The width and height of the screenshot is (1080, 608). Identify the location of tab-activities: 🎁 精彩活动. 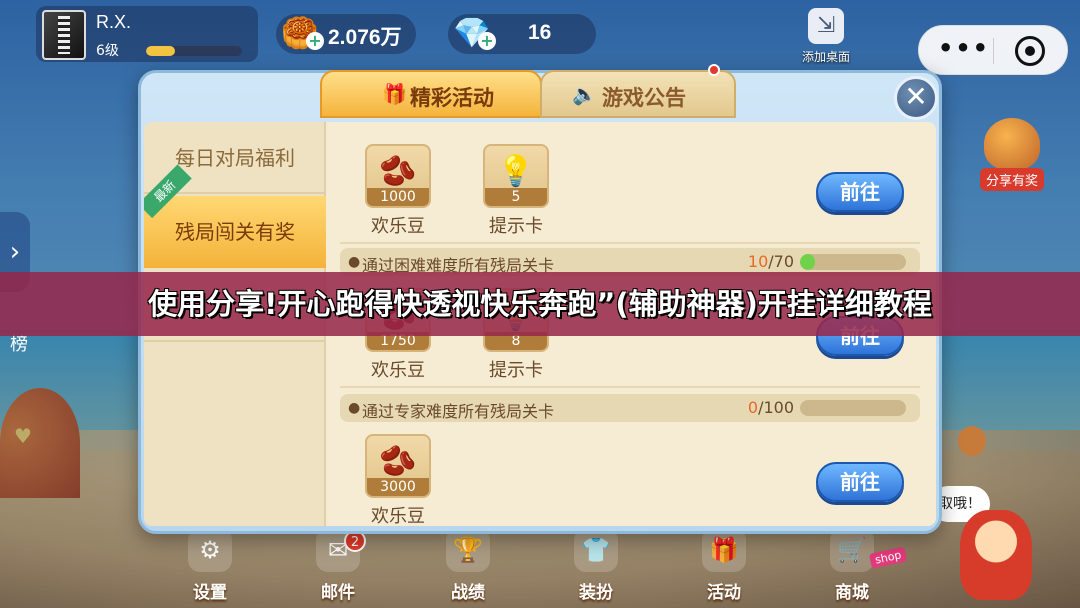
(431, 94).